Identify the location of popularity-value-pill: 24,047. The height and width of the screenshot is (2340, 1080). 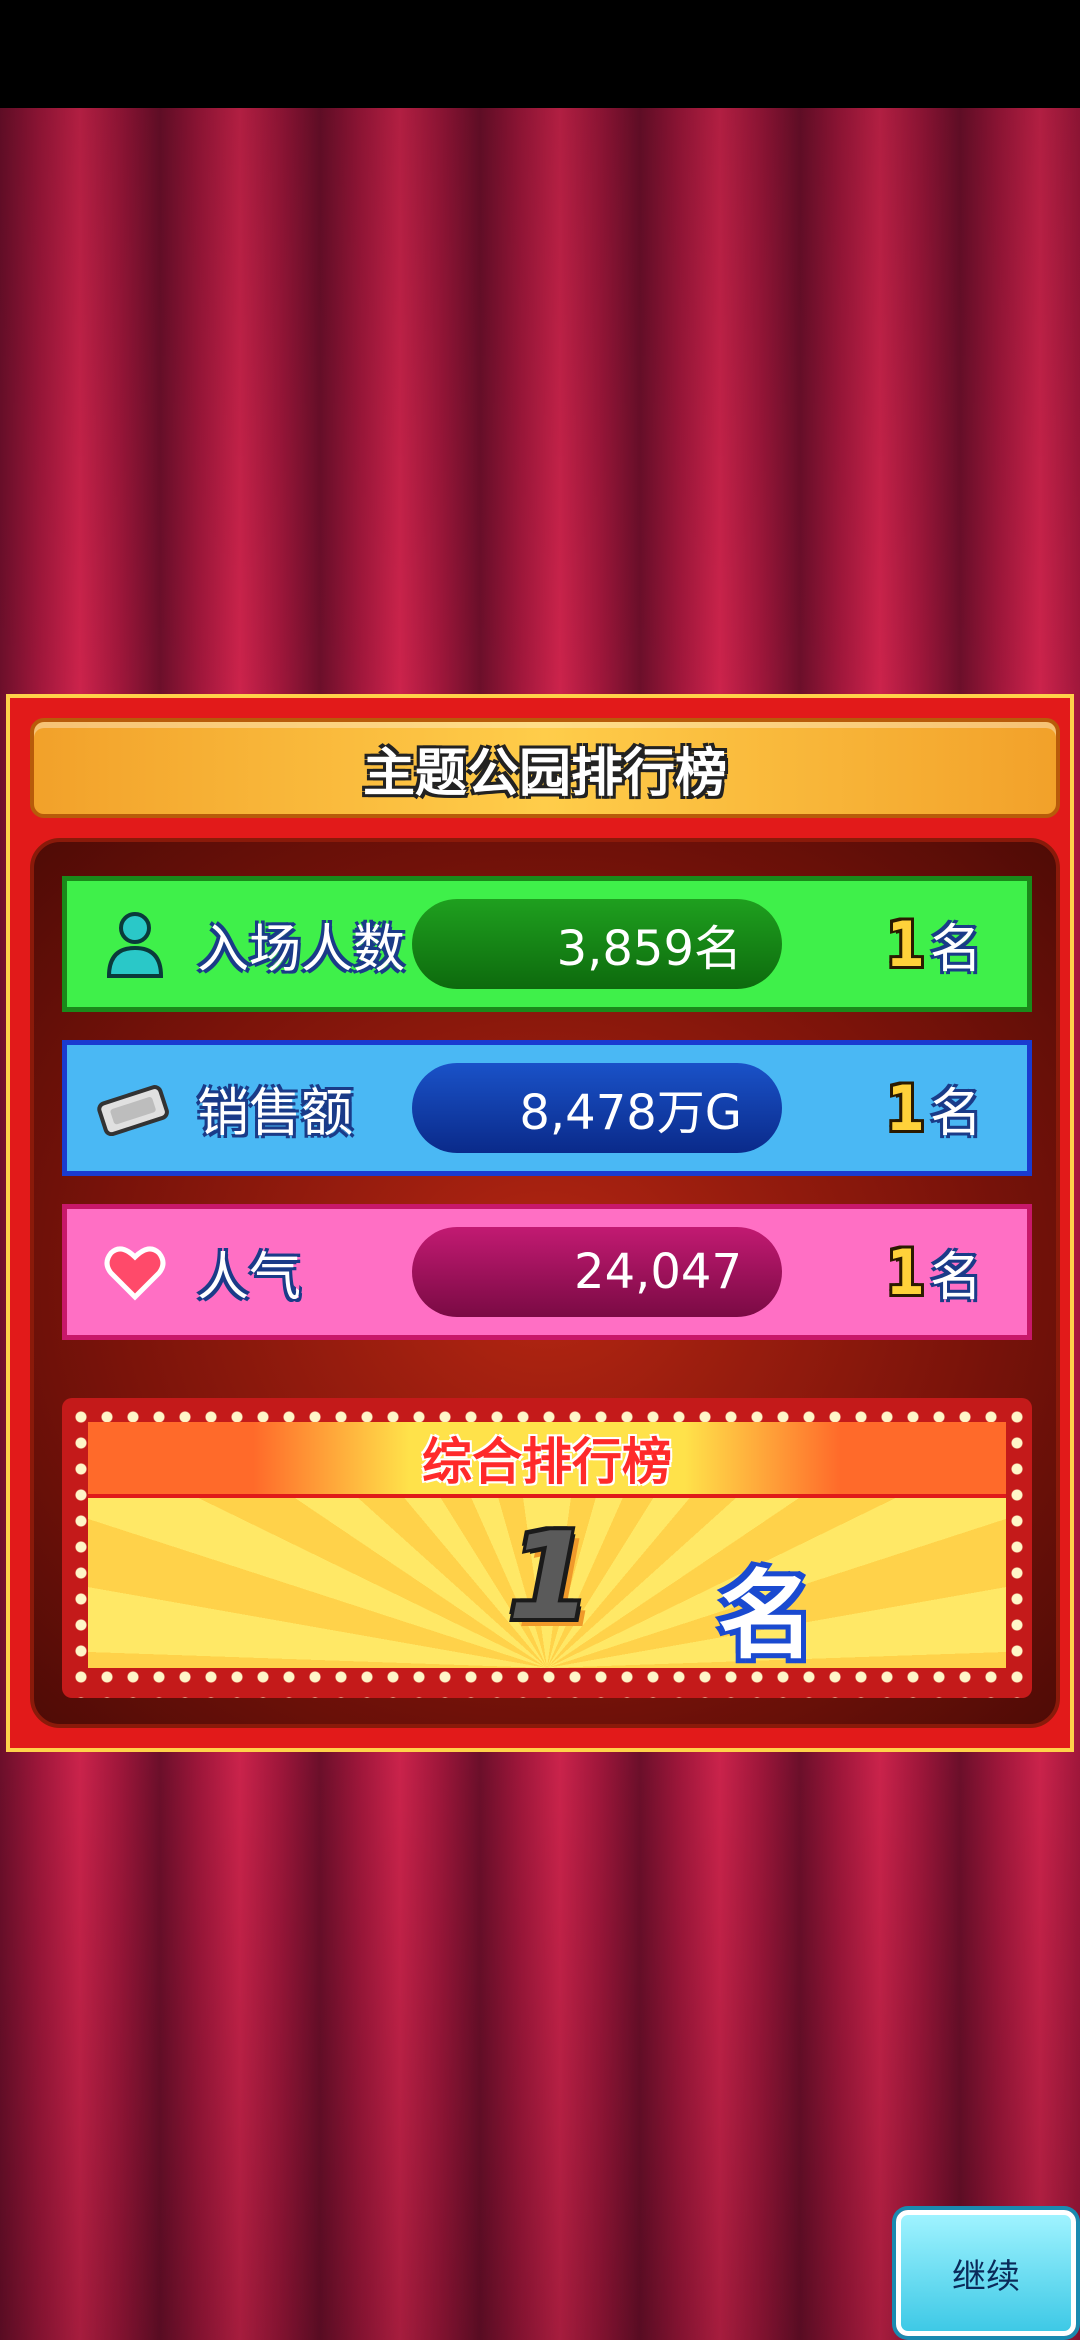
(597, 1272).